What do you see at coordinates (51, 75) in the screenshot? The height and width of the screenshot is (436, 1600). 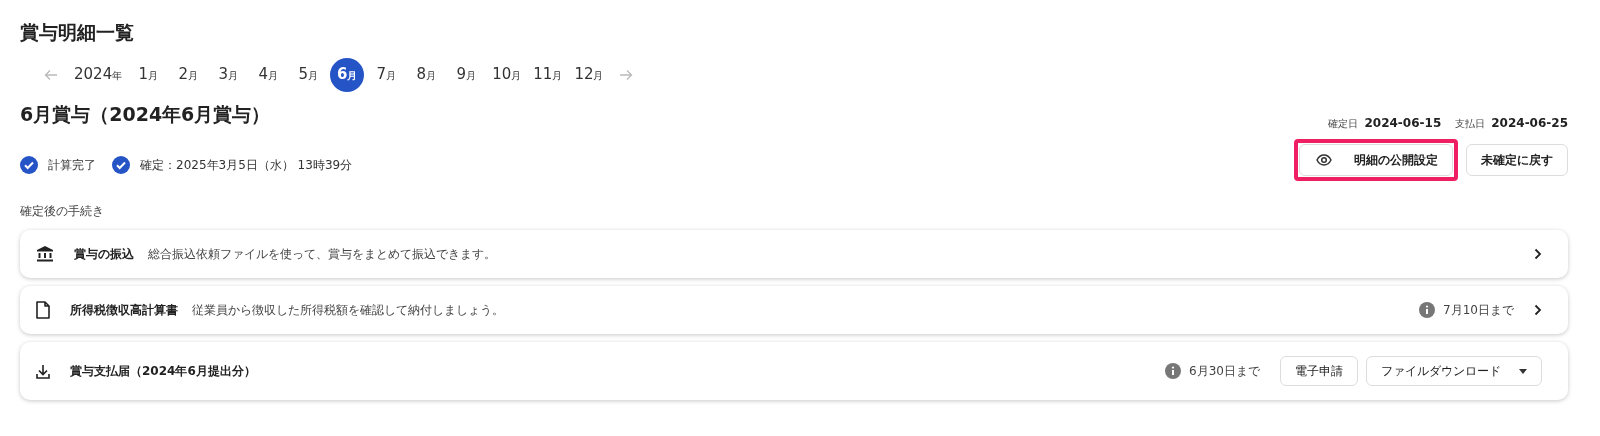 I see `left-arrow-icon` at bounding box center [51, 75].